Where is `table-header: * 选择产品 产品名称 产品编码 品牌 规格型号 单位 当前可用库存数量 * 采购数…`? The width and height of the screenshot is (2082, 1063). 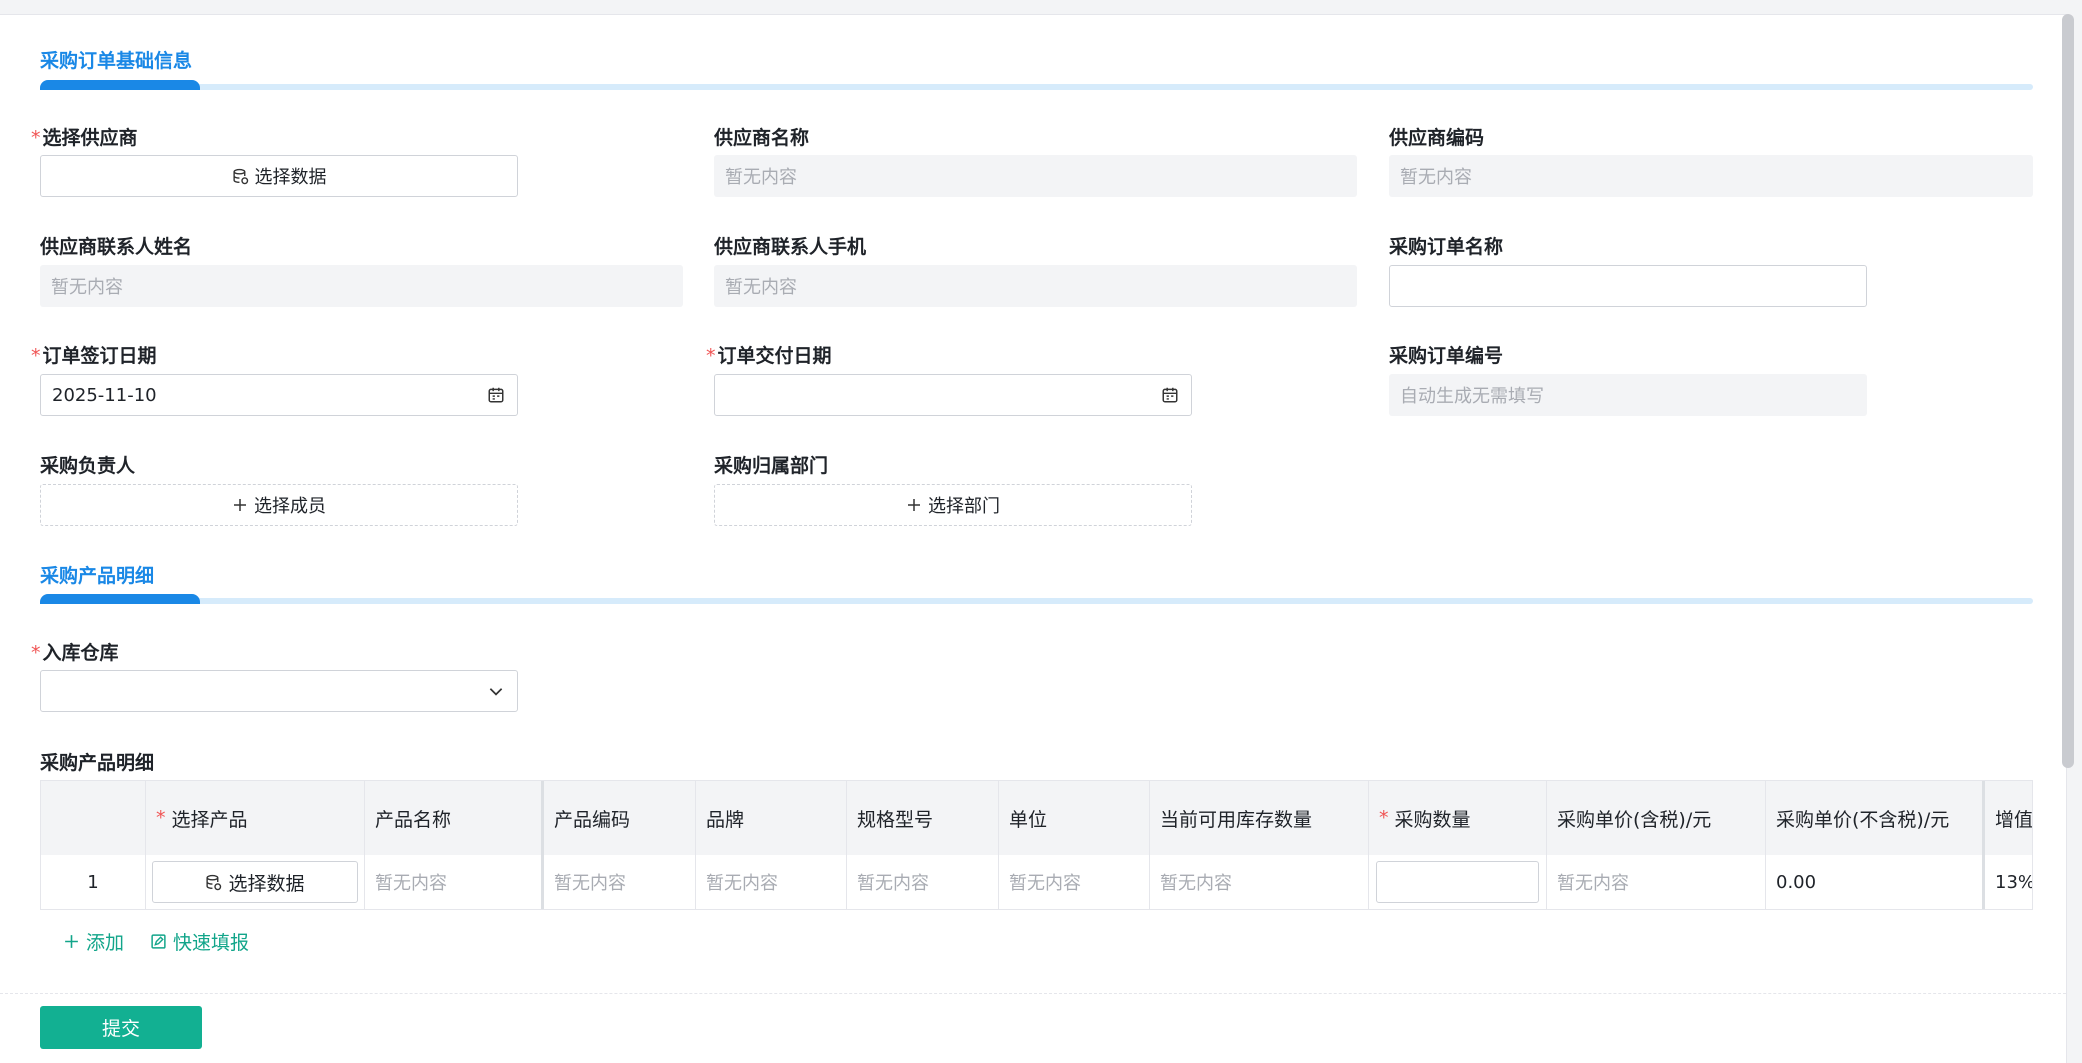 table-header: * 选择产品 产品名称 产品编码 品牌 规格型号 单位 当前可用库存数量 * 采购数… is located at coordinates (1036, 818).